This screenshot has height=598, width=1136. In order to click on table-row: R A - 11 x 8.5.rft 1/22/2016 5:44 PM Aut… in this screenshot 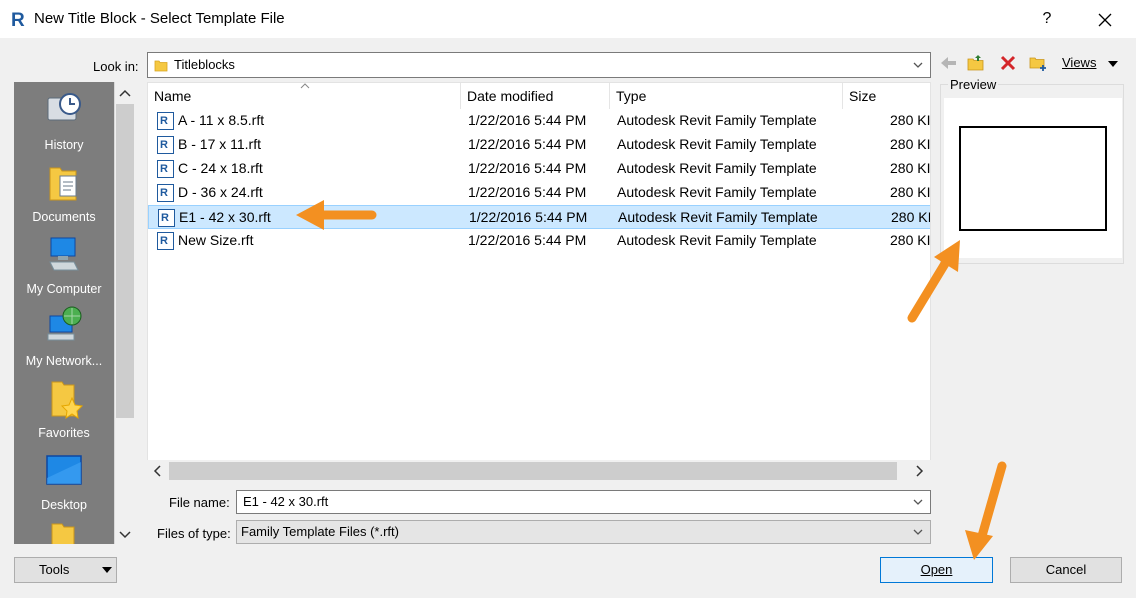, I will do `click(539, 121)`.